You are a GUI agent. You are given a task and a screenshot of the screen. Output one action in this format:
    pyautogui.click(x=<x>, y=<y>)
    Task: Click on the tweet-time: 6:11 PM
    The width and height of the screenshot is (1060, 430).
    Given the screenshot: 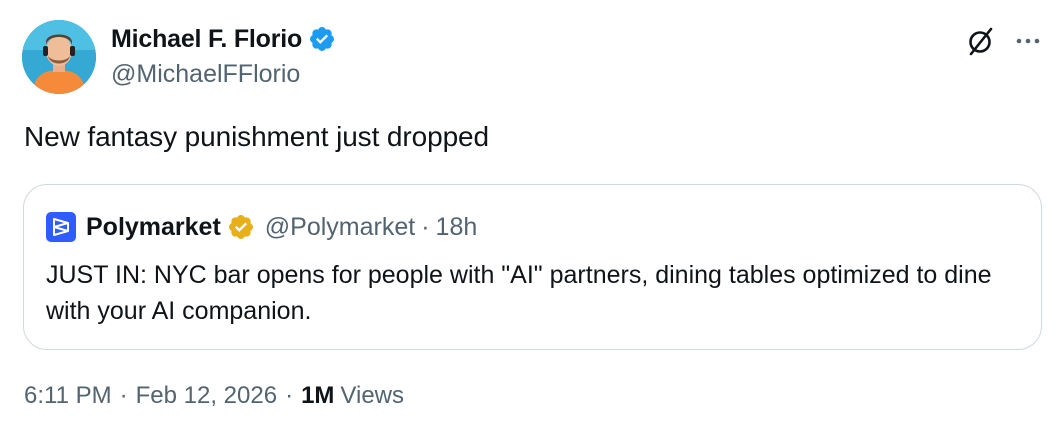 What is the action you would take?
    pyautogui.click(x=68, y=396)
    